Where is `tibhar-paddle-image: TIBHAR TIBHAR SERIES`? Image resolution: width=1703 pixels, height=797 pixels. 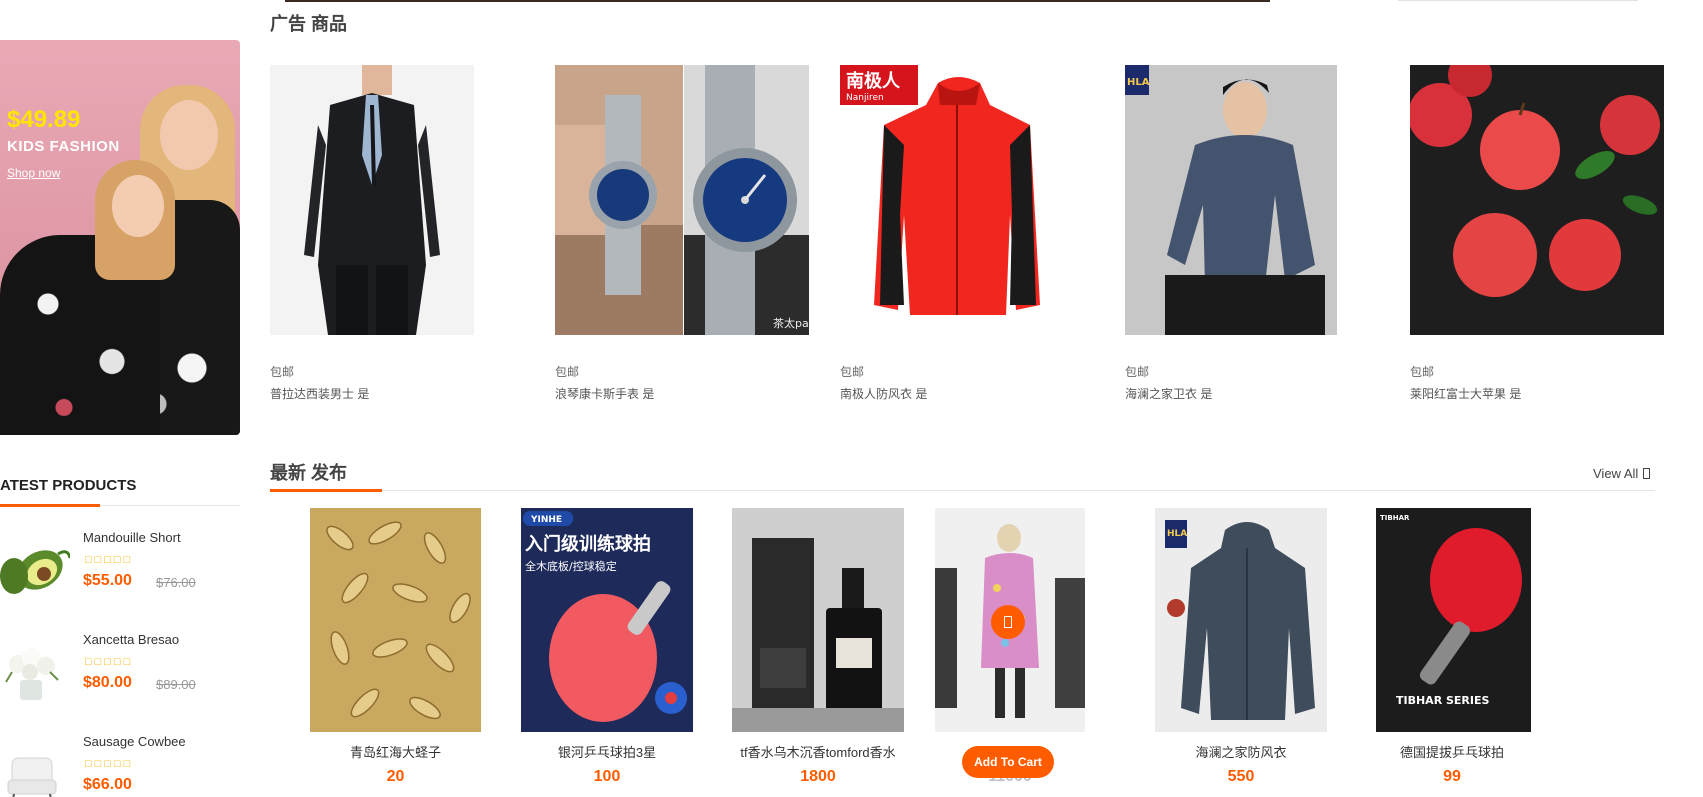 tibhar-paddle-image: TIBHAR TIBHAR SERIES is located at coordinates (1453, 620).